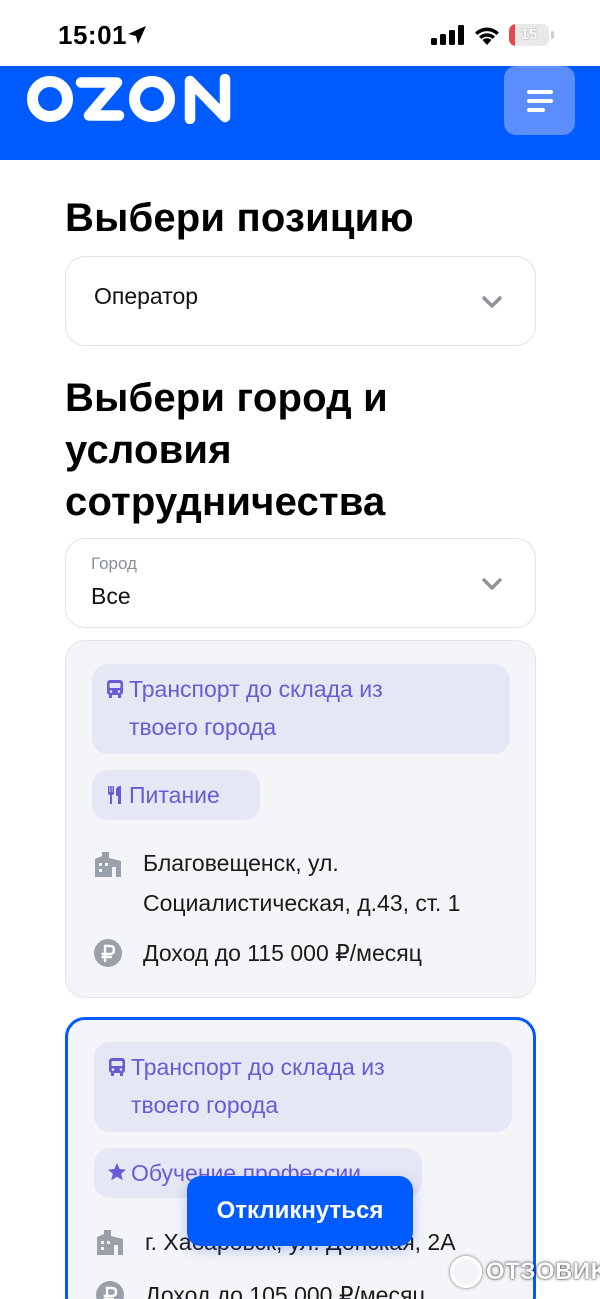 Image resolution: width=600 pixels, height=1299 pixels. I want to click on respond-button: Откликнуться, so click(300, 1211).